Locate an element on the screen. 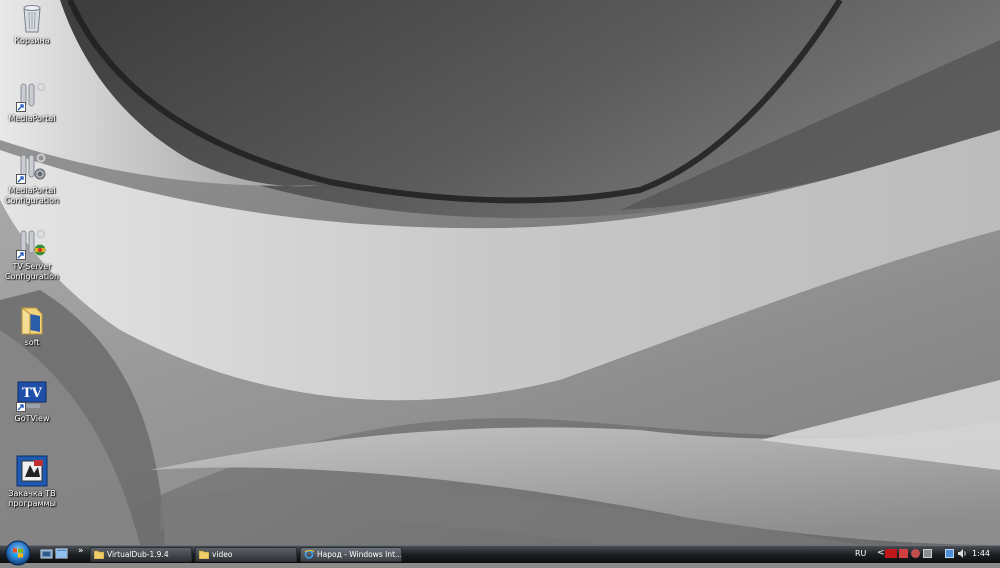 The image size is (1000, 568). desktop-icon-mediaportal-configuration: MediaPortal Configuration is located at coordinates (32, 179).